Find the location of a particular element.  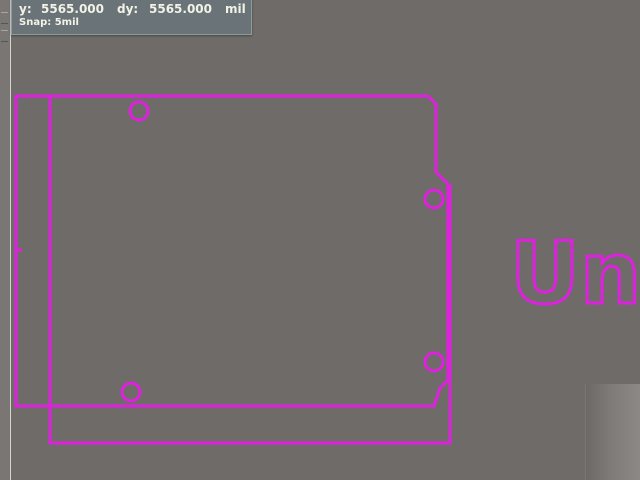

unit-label: mil is located at coordinates (235, 9).